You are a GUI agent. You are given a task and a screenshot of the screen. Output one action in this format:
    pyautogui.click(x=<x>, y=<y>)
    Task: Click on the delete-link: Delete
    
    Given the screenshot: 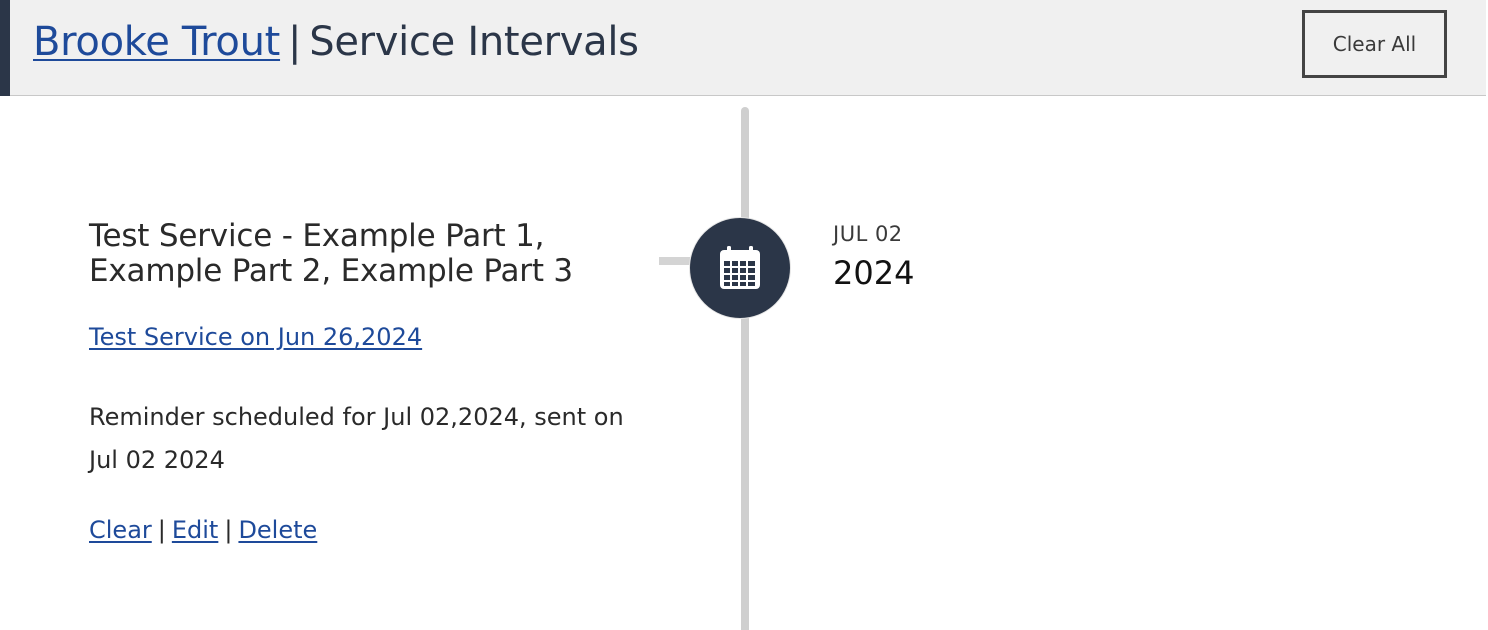 What is the action you would take?
    pyautogui.click(x=277, y=530)
    